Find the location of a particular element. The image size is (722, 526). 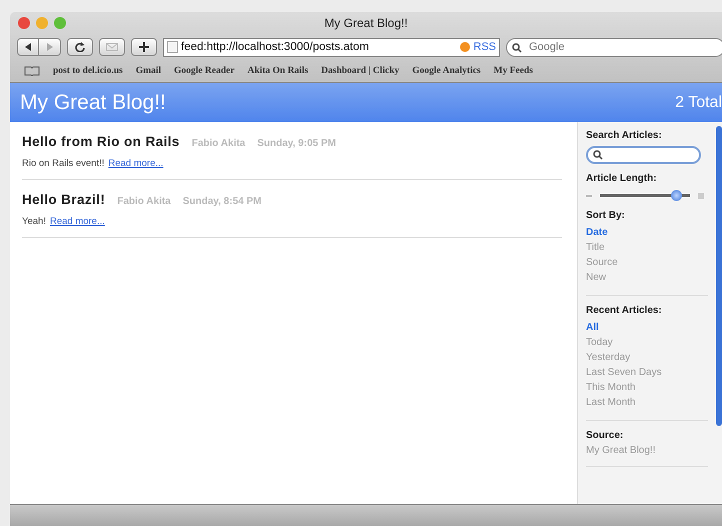

close-icon is located at coordinates (24, 23).